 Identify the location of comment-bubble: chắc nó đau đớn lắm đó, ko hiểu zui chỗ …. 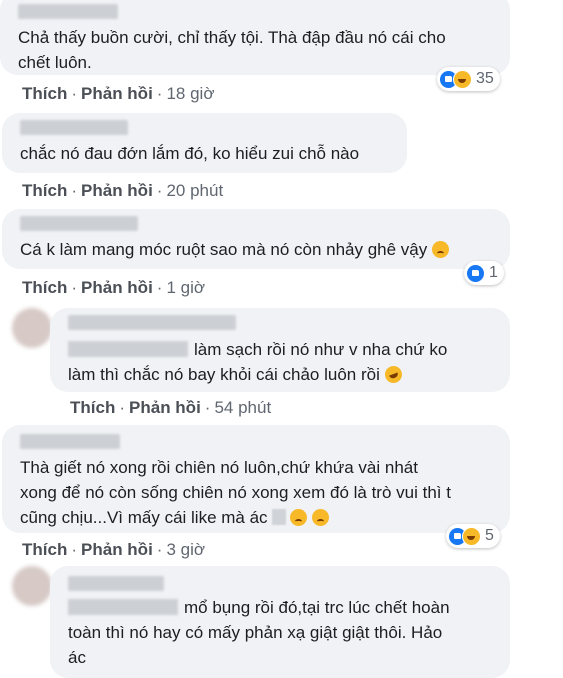
(204, 143).